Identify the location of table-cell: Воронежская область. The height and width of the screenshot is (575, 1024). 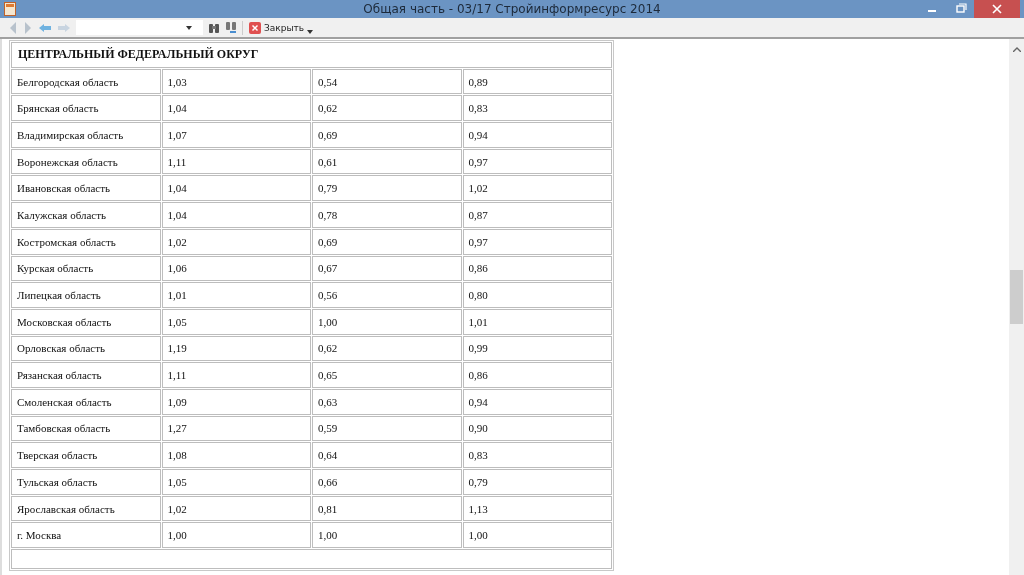
(86, 161).